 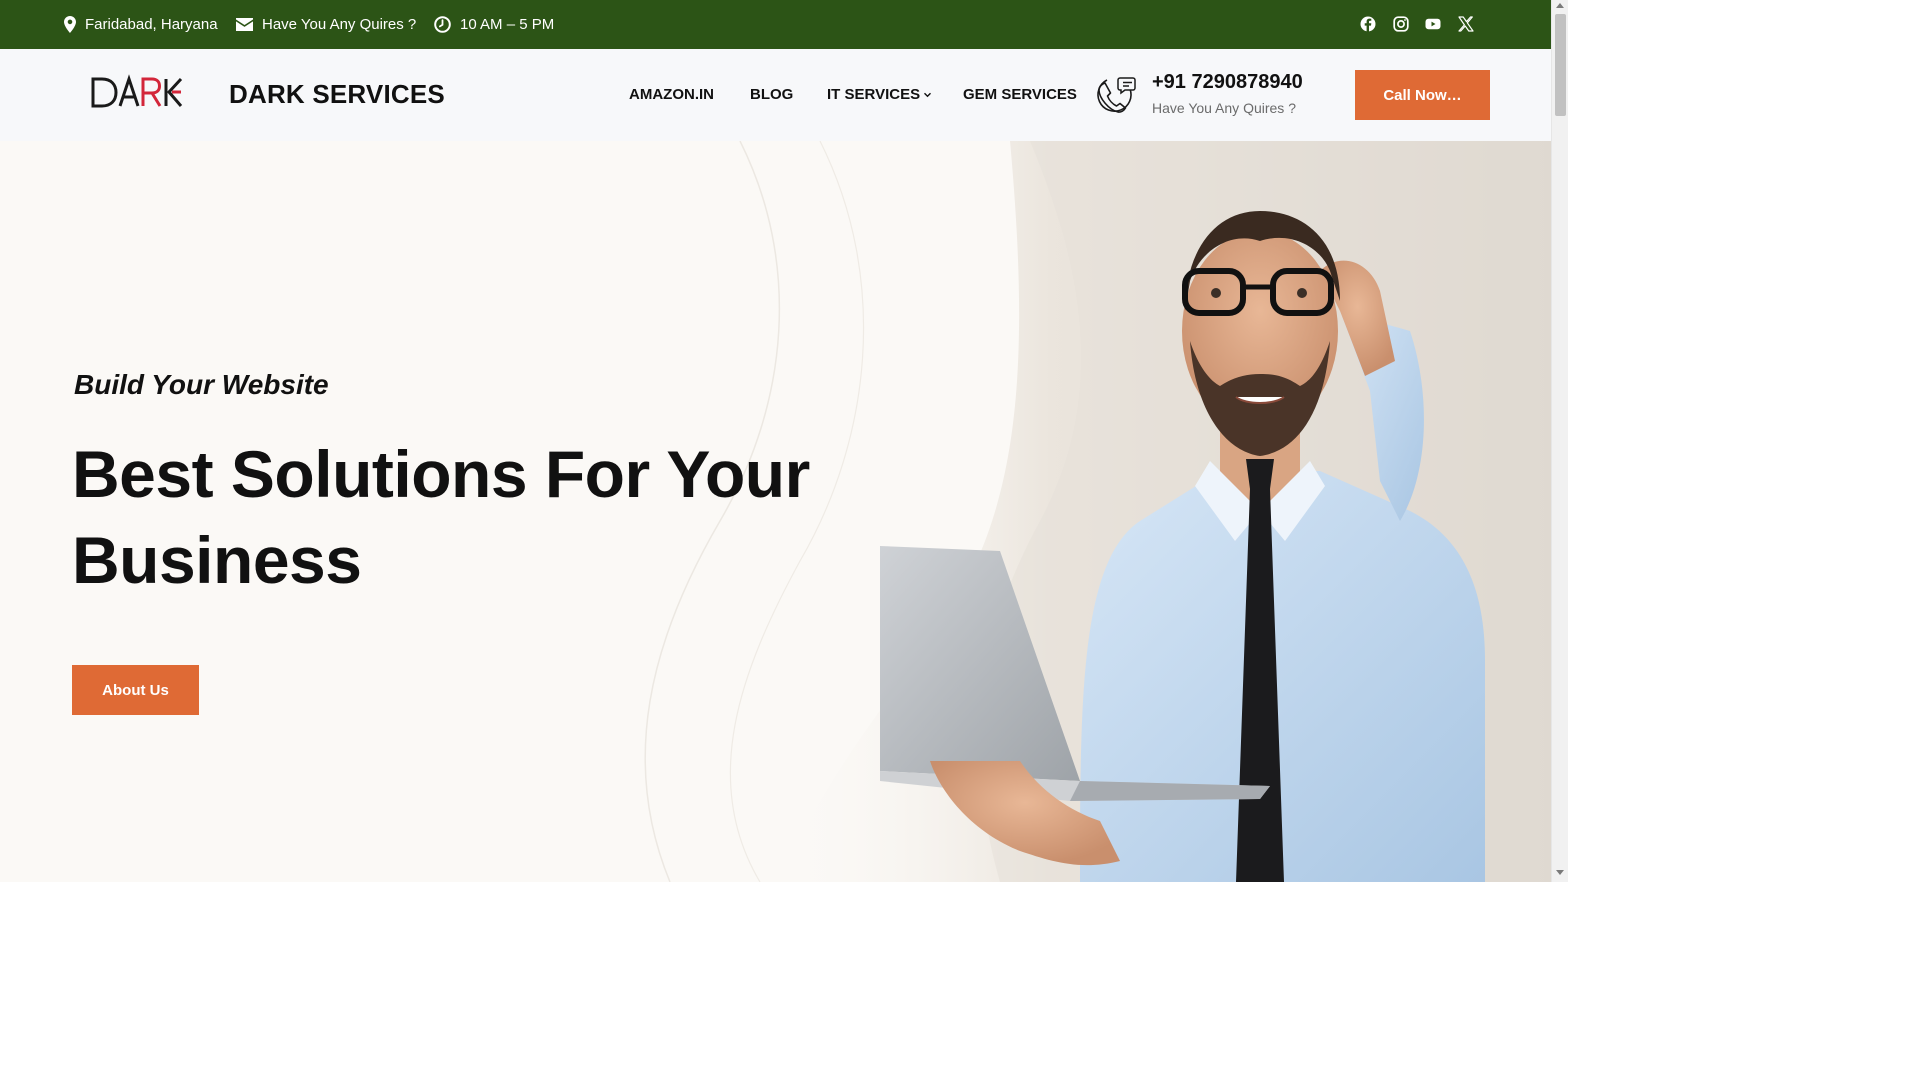 I want to click on instagram-icon, so click(x=1401, y=26).